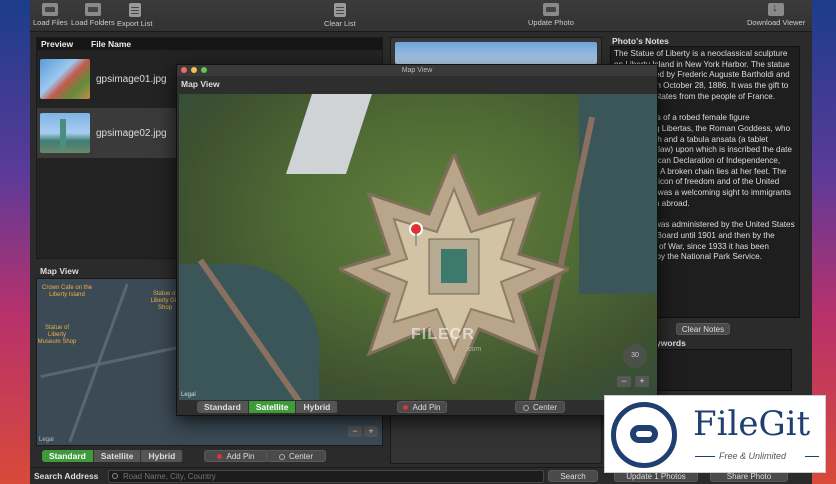 Image resolution: width=836 pixels, height=484 pixels. I want to click on images-icon, so click(92, 9).